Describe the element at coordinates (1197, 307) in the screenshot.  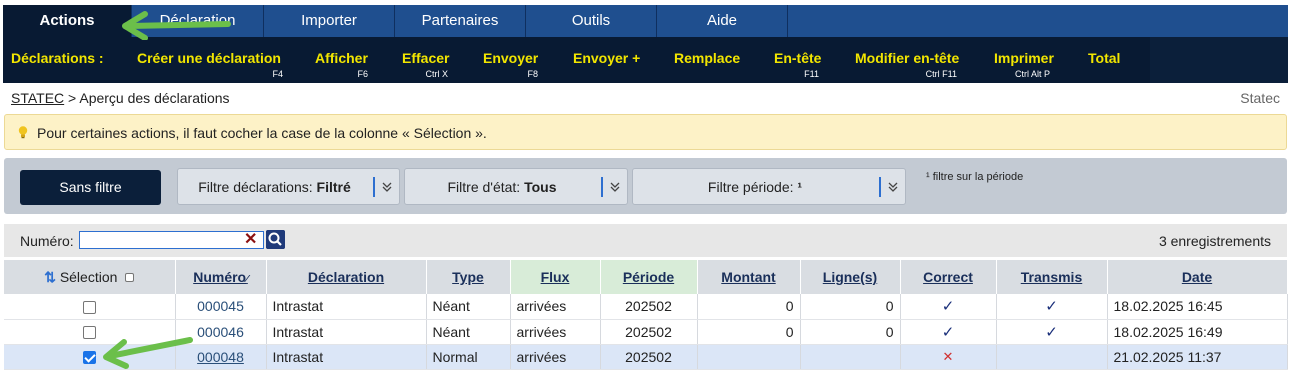
I see `cell-date: 18.02.2025 16:45` at that location.